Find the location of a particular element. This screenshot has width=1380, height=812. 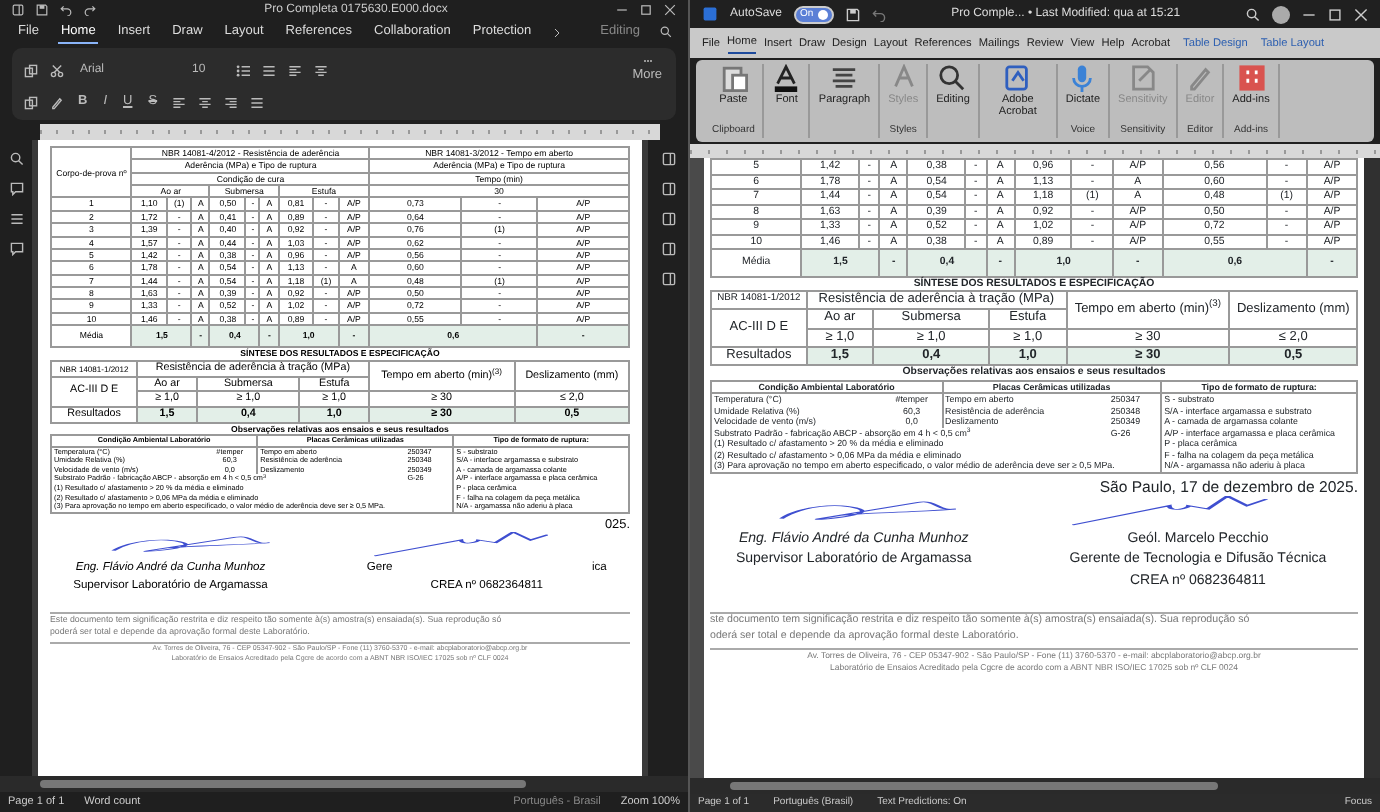

avatar-icon is located at coordinates (1280, 14).